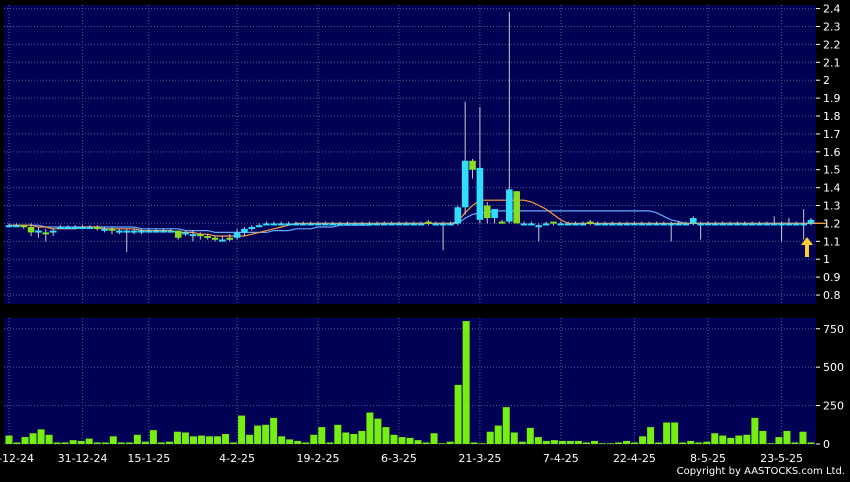 The image size is (850, 482). I want to click on date-tick-label: 4-2-25, so click(237, 458).